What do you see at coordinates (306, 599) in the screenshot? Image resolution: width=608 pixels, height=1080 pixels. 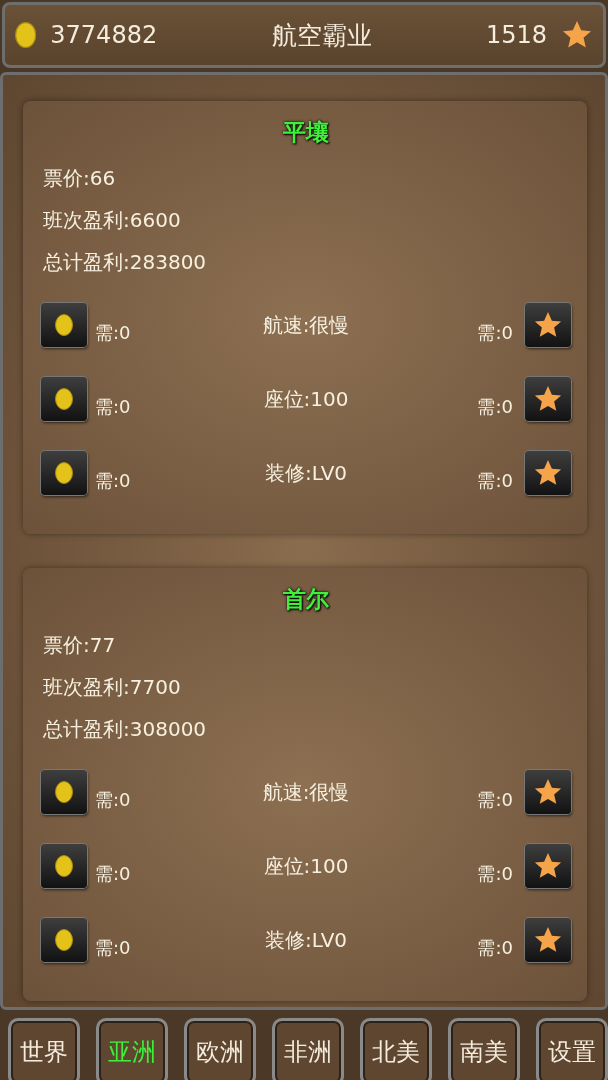 I see `city-name: 首尔` at bounding box center [306, 599].